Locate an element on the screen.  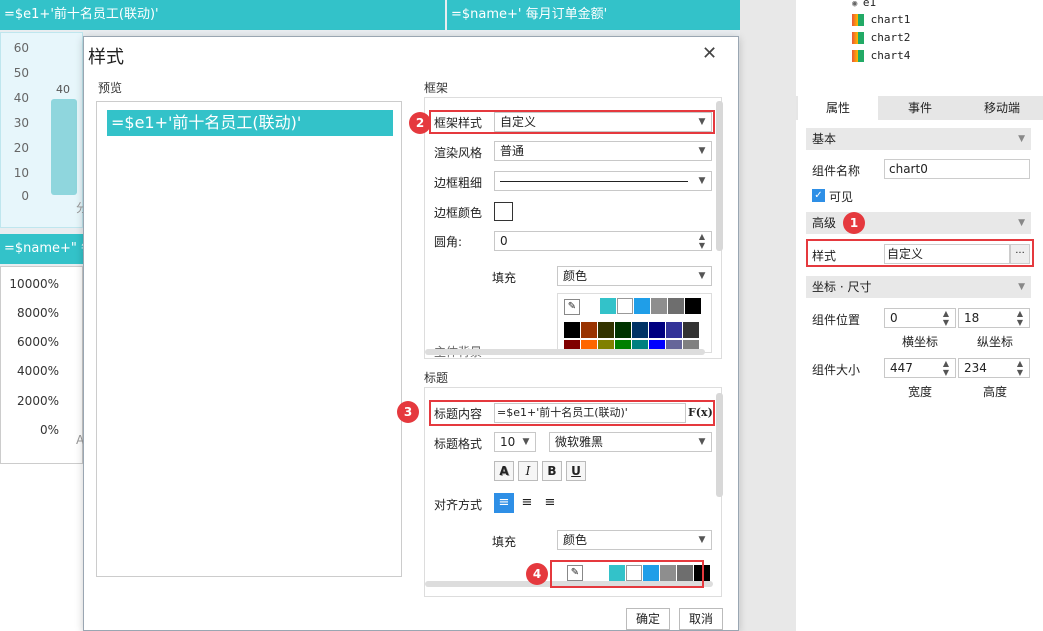
font-family-select: 微软雅黑 ▼ is located at coordinates (630, 442).